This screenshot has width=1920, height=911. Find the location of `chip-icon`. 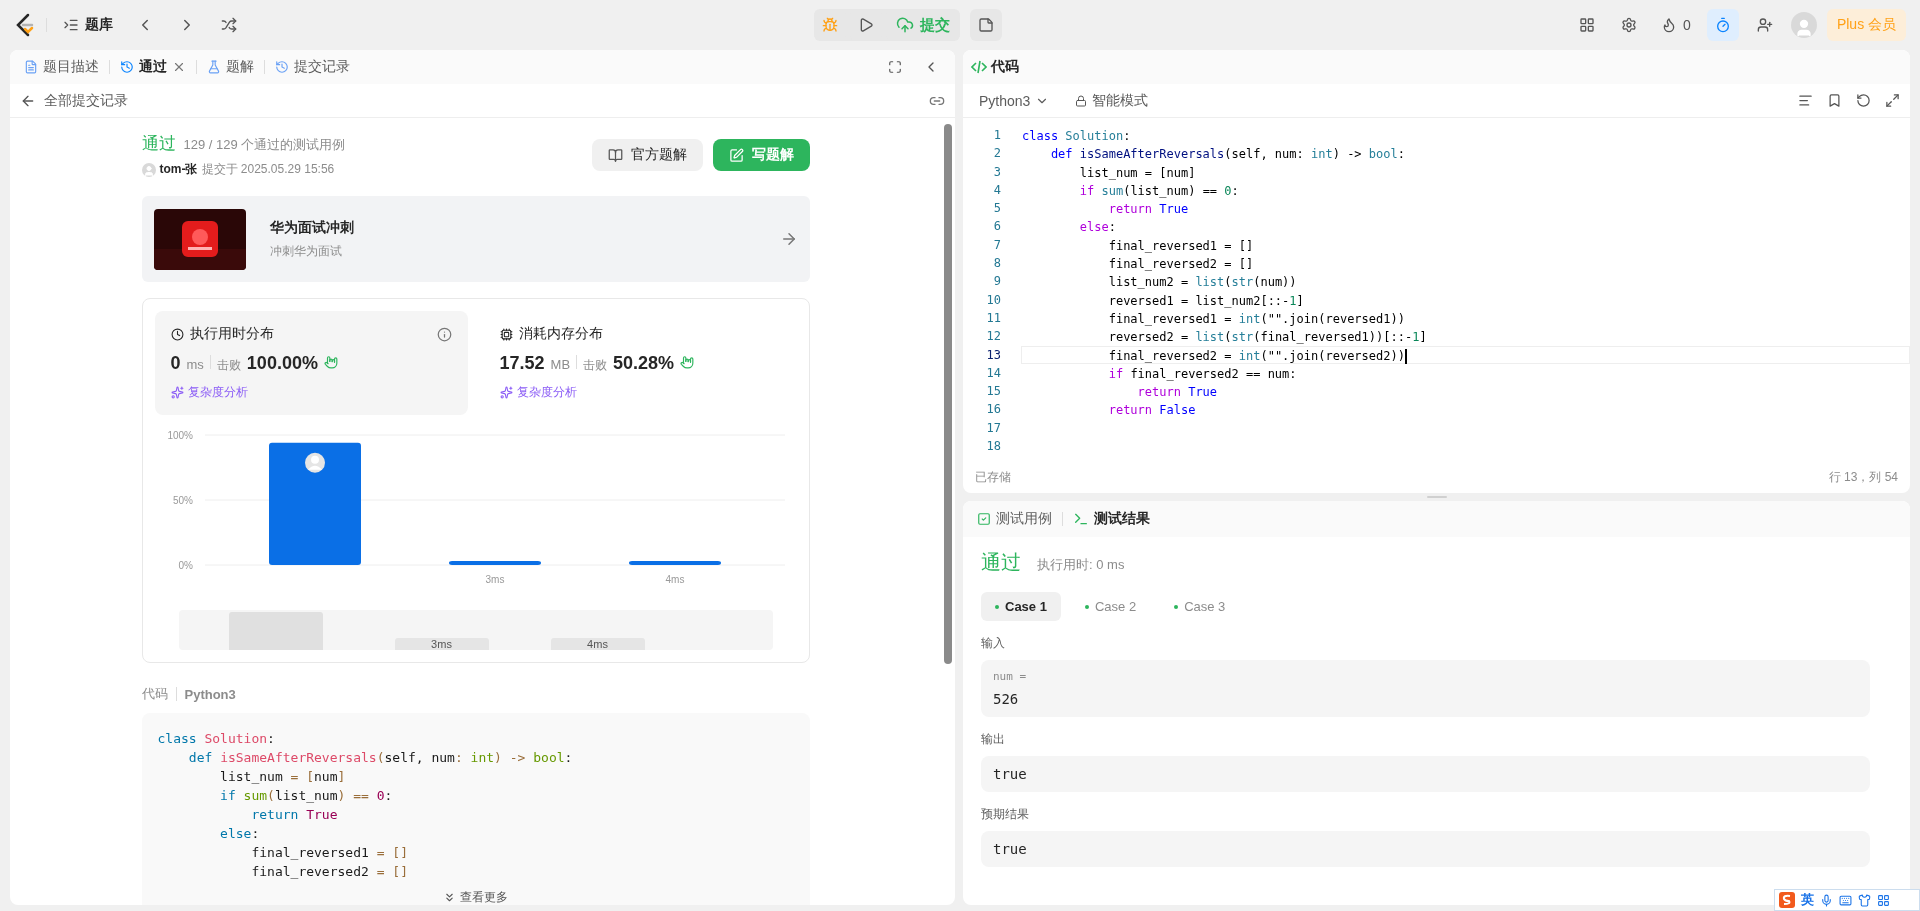

chip-icon is located at coordinates (506, 334).